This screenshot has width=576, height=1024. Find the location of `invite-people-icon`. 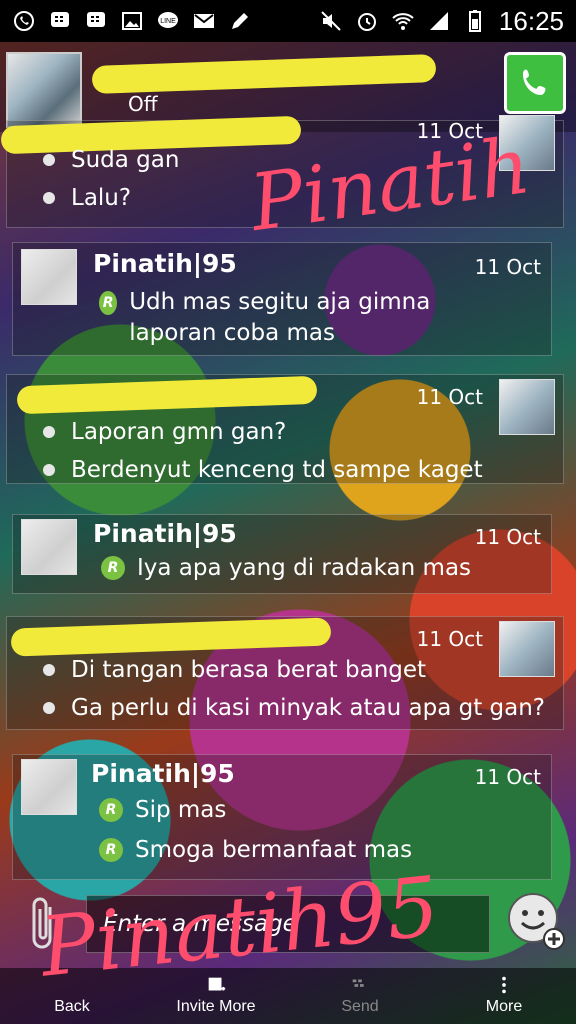

invite-people-icon is located at coordinates (217, 984).